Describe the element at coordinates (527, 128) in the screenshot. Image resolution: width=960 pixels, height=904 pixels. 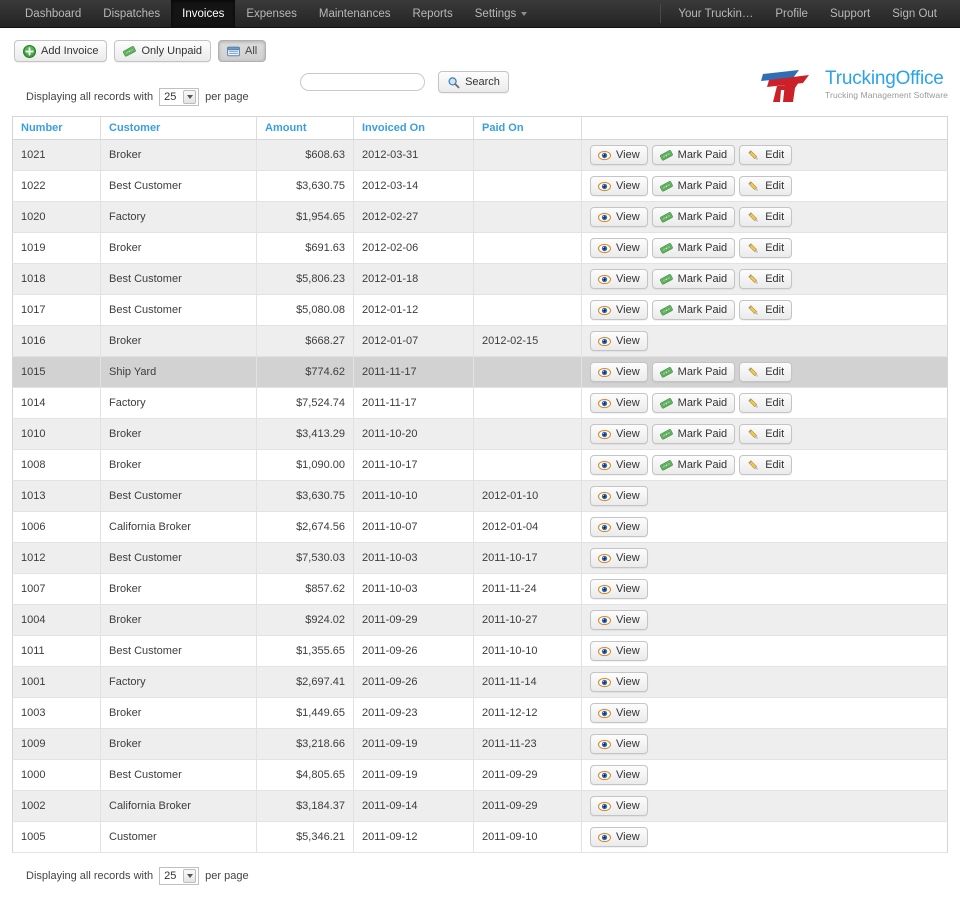
I see `column-header-paid: Paid On` at that location.